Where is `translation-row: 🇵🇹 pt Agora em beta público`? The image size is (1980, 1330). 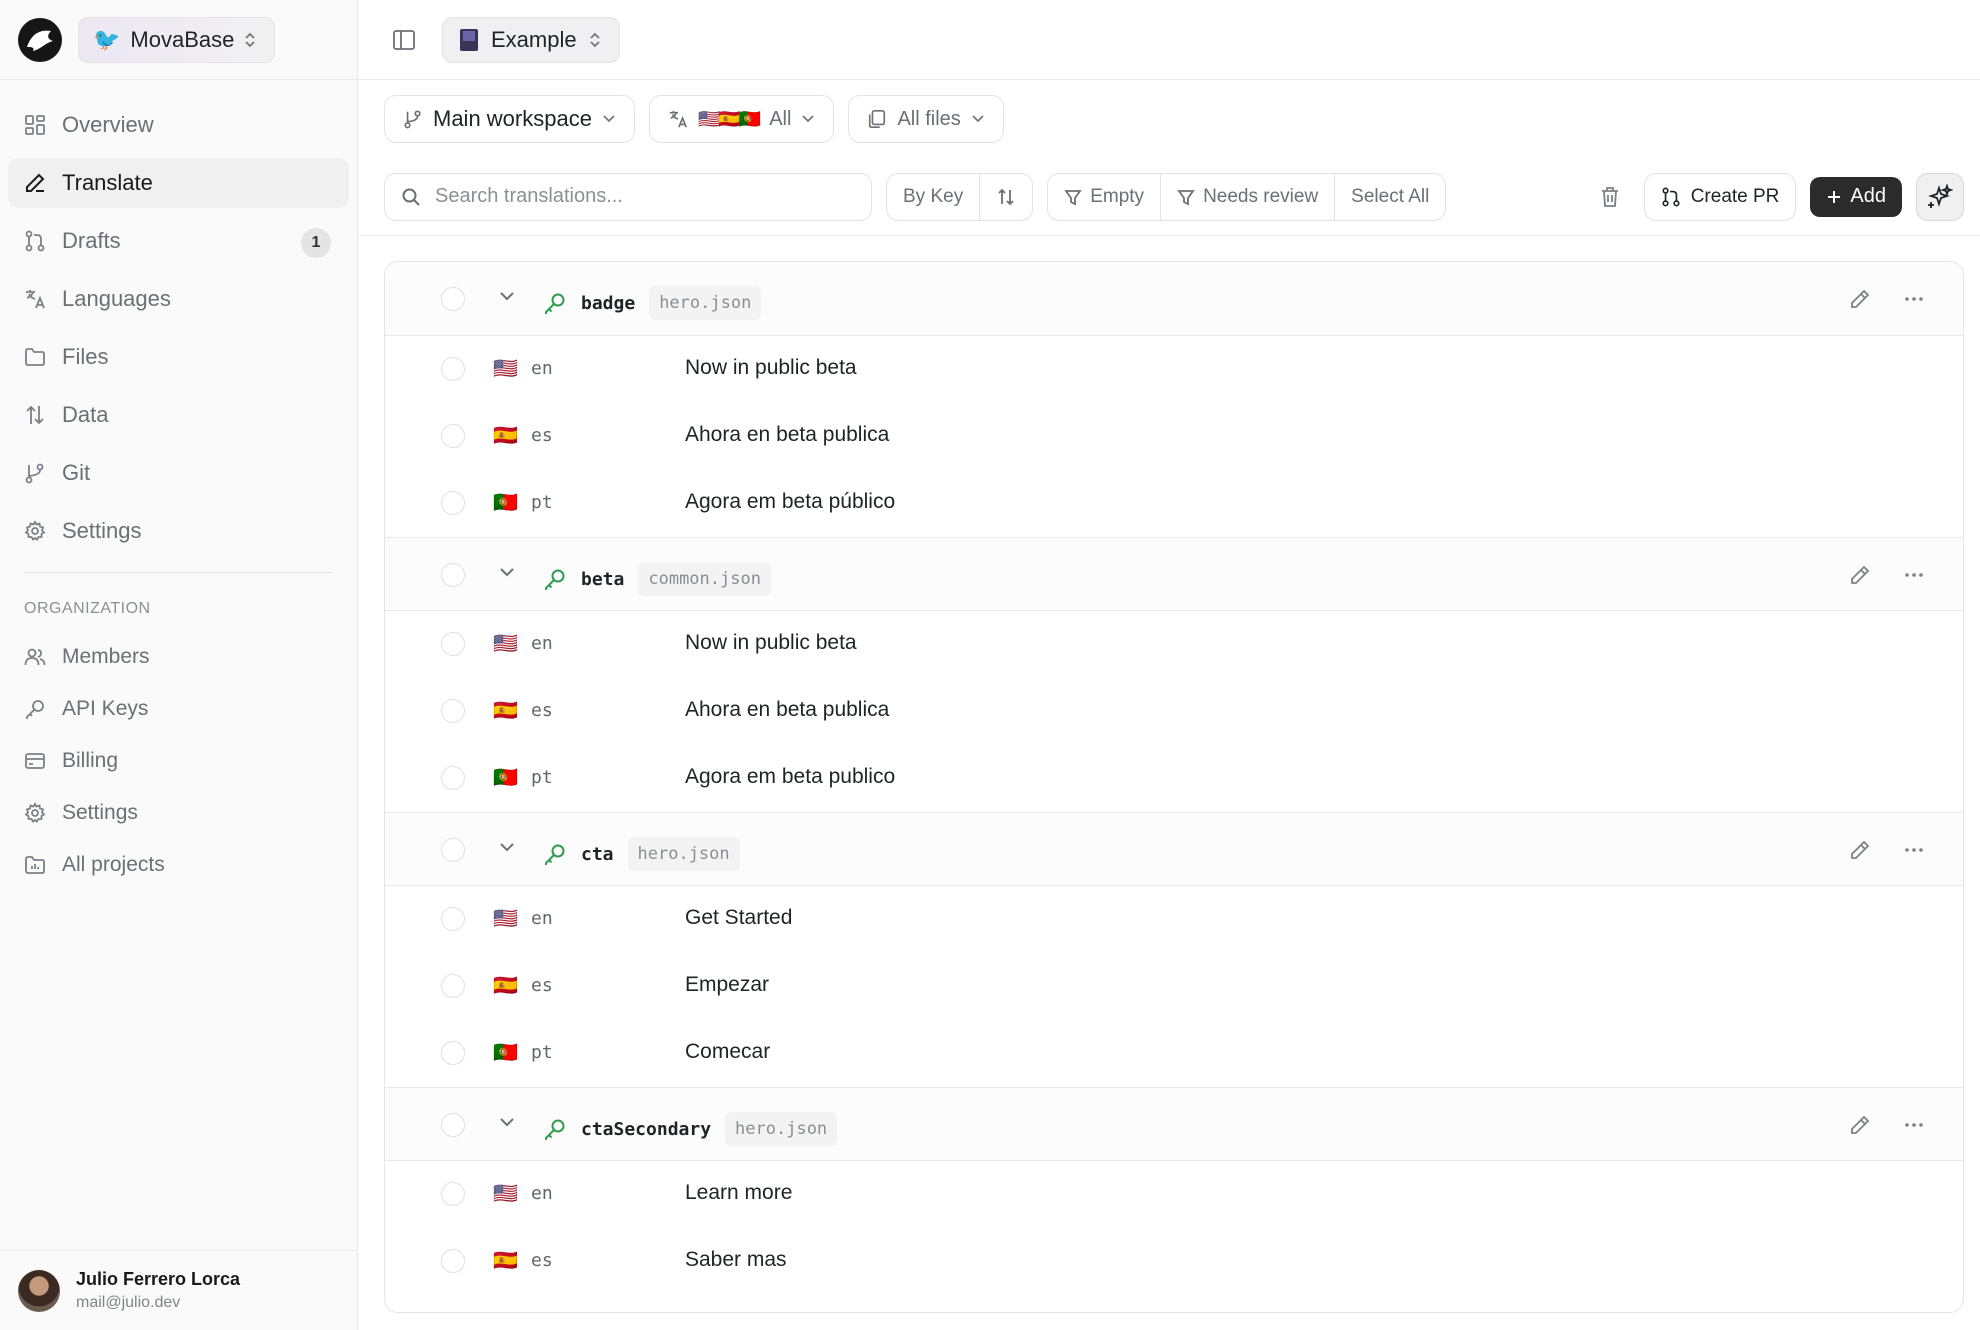
translation-row: 🇵🇹 pt Agora em beta público is located at coordinates (1174, 503).